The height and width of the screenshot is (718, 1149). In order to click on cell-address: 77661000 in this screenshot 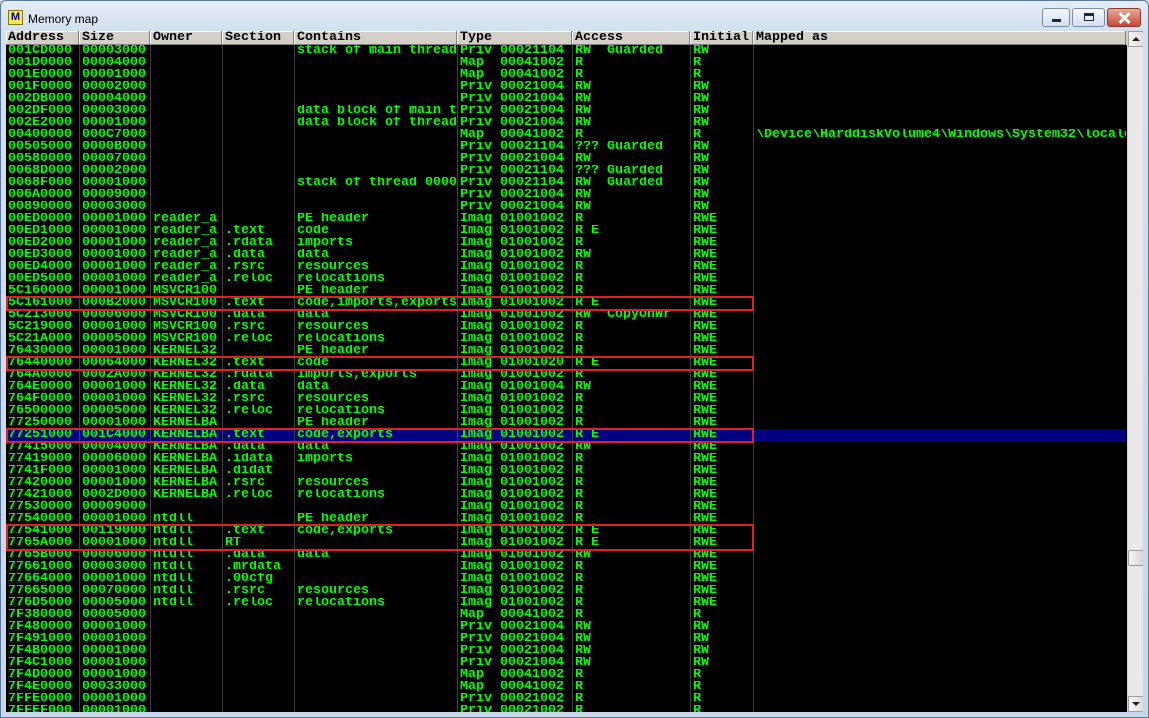, I will do `click(42, 567)`.